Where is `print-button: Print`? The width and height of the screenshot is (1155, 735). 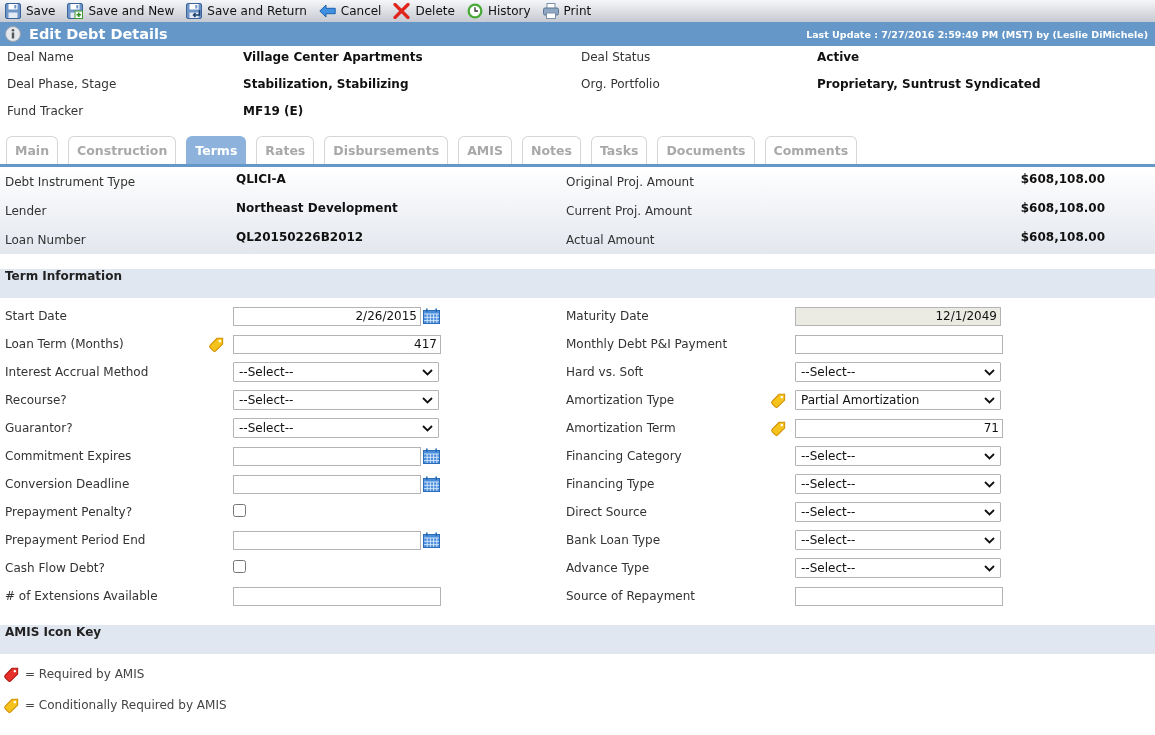
print-button: Print is located at coordinates (567, 11).